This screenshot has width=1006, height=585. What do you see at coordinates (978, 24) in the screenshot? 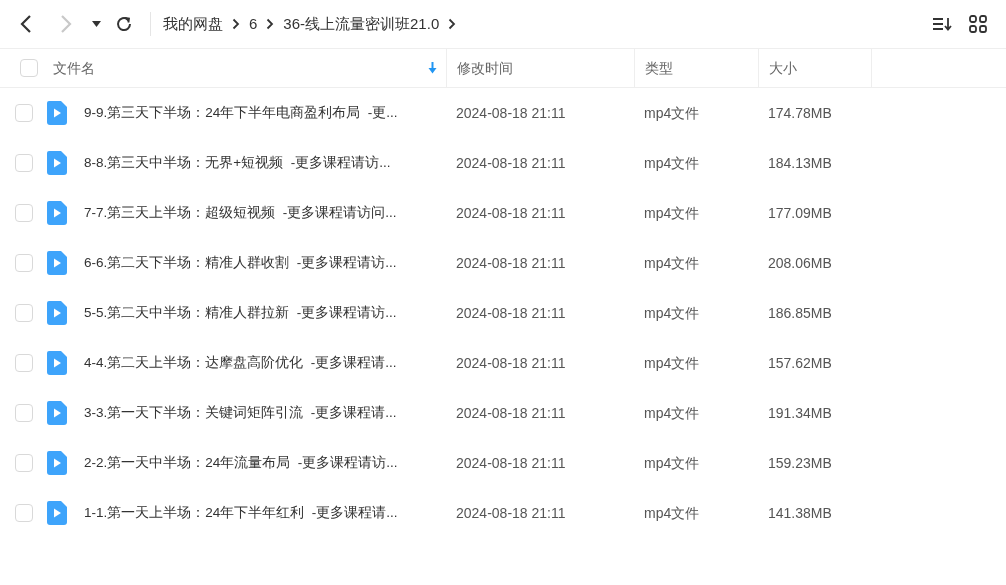
I see `grid-view-icon` at bounding box center [978, 24].